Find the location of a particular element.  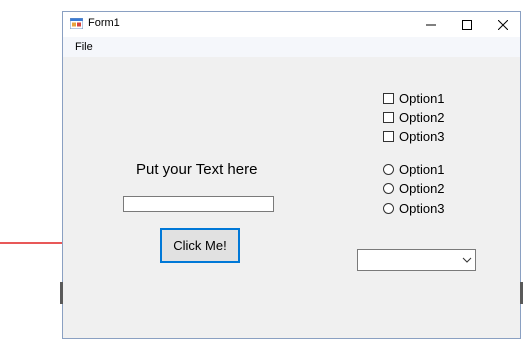

checkbox-option3: Option3 is located at coordinates (414, 136).